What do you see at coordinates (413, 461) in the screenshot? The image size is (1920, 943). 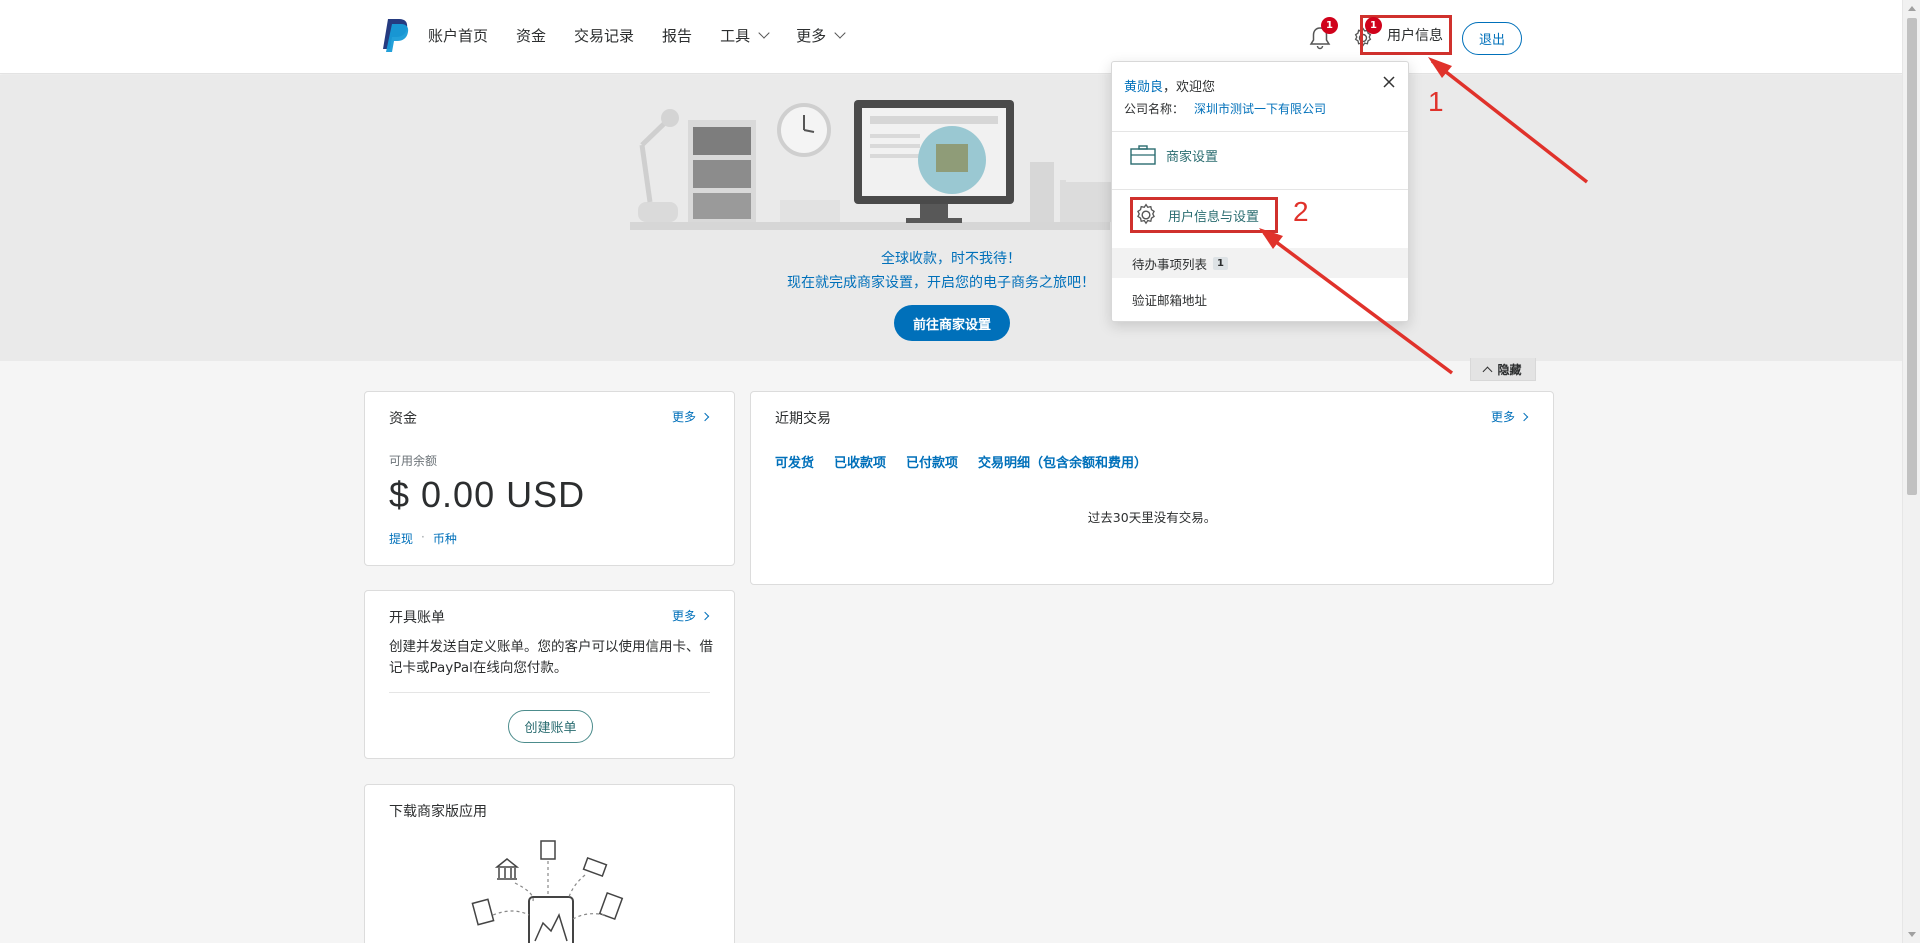 I see `available-balance-label: 可用余额` at bounding box center [413, 461].